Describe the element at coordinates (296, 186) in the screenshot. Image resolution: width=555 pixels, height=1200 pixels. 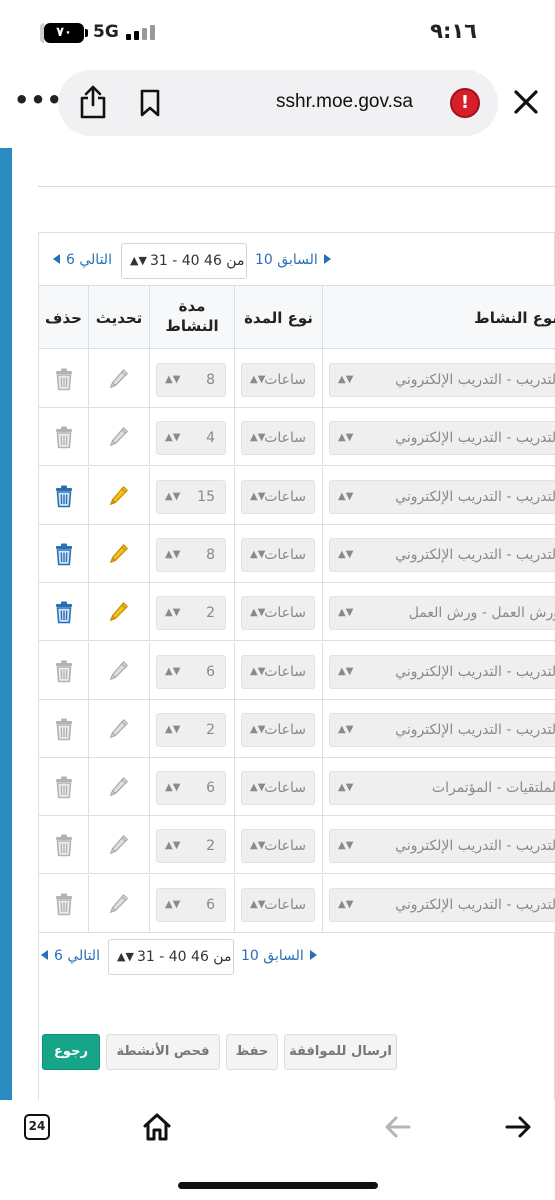
I see `divider` at that location.